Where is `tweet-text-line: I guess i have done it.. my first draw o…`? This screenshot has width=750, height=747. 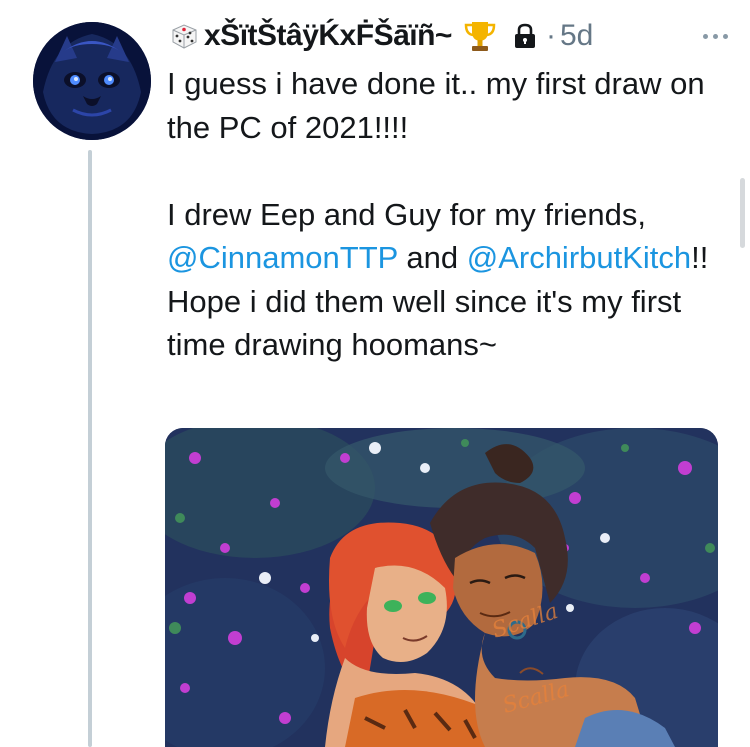
tweet-text-line: I guess i have done it.. my first draw o… is located at coordinates (436, 105).